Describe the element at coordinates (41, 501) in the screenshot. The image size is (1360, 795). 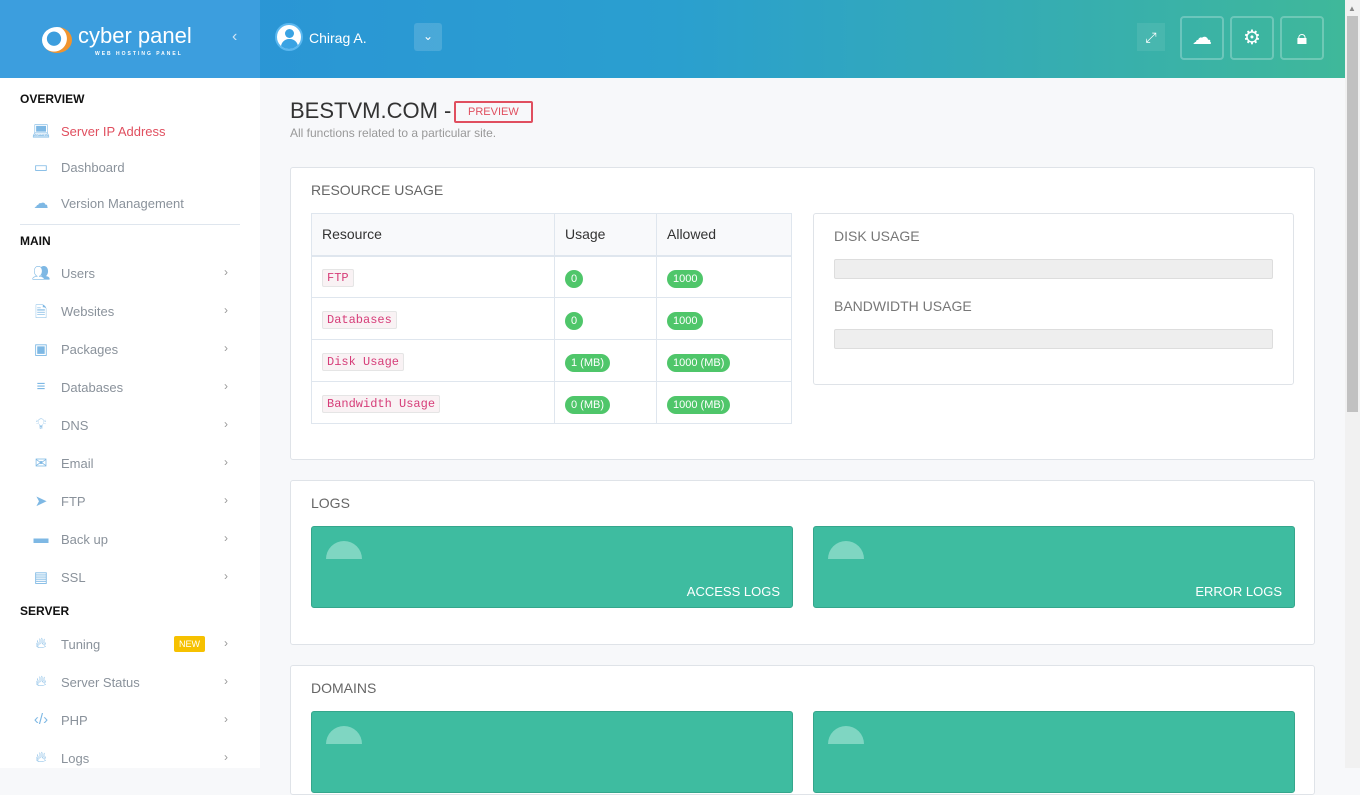
I see `paper-plane-icon: ➤` at that location.